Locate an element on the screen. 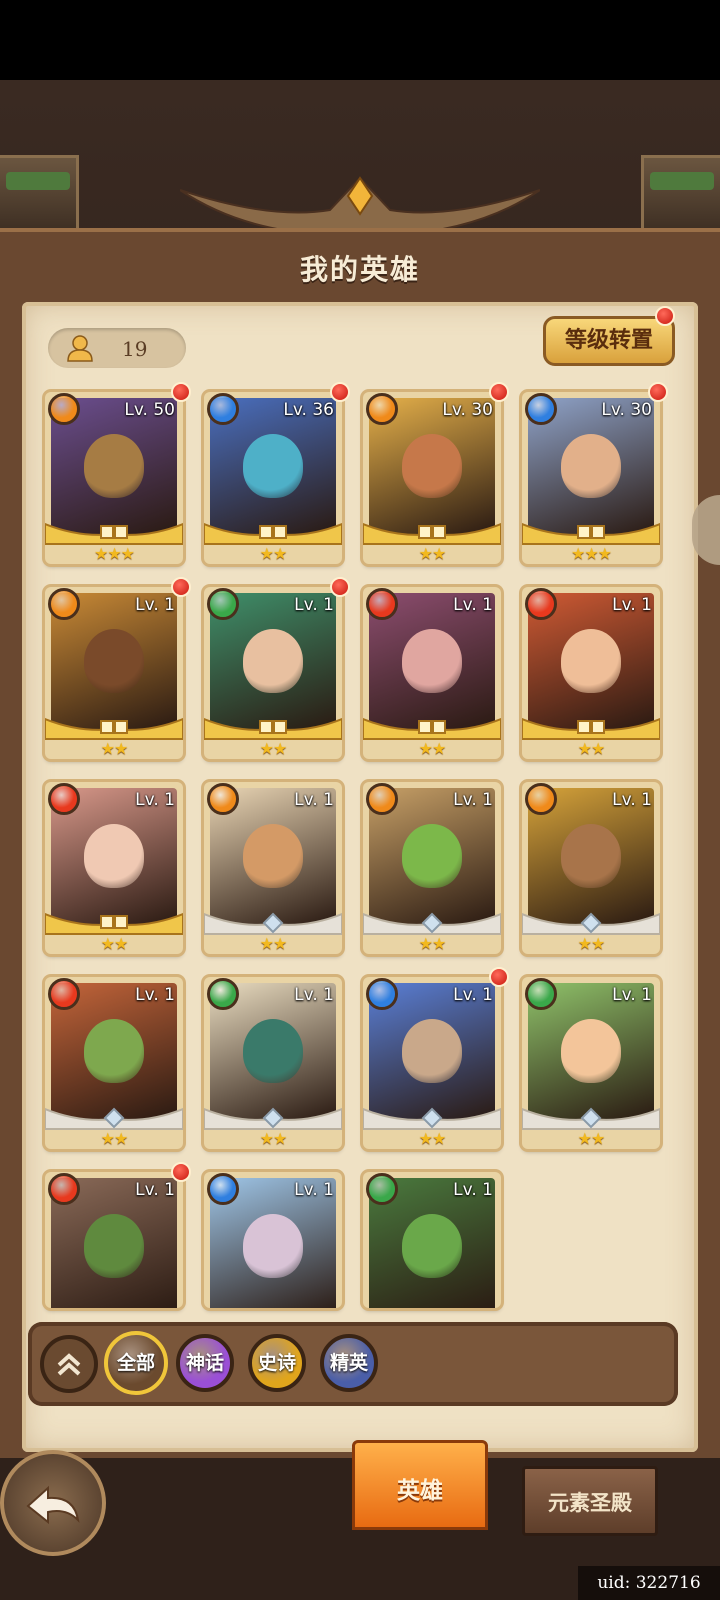 The width and height of the screenshot is (720, 1600). tab-elemental-temple-label: 元素圣殿 is located at coordinates (590, 1503).